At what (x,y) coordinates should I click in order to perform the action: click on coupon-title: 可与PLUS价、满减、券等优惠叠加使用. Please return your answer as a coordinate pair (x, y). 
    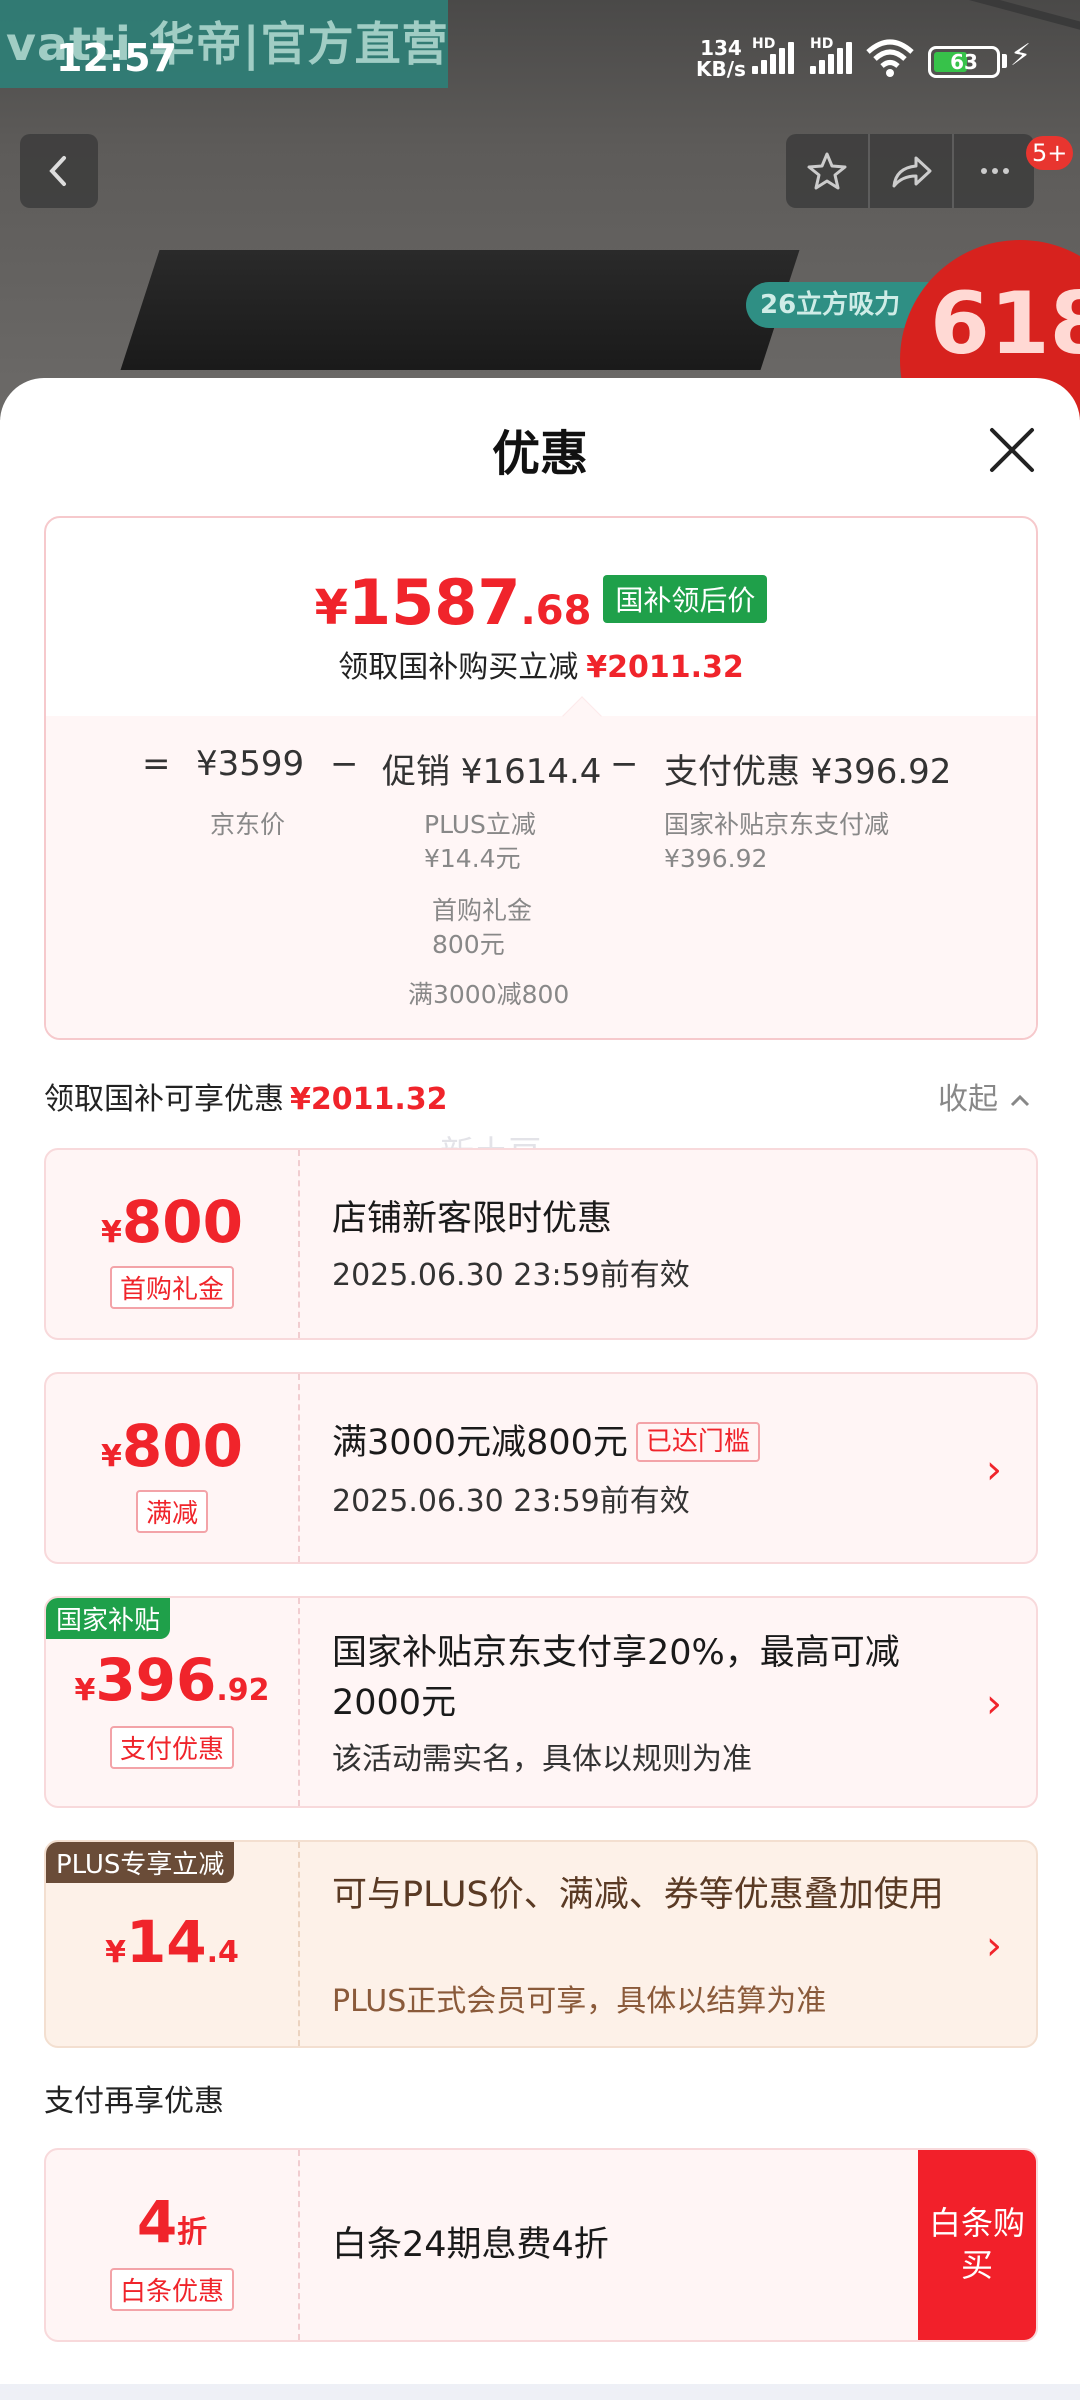
    Looking at the image, I should click on (638, 1895).